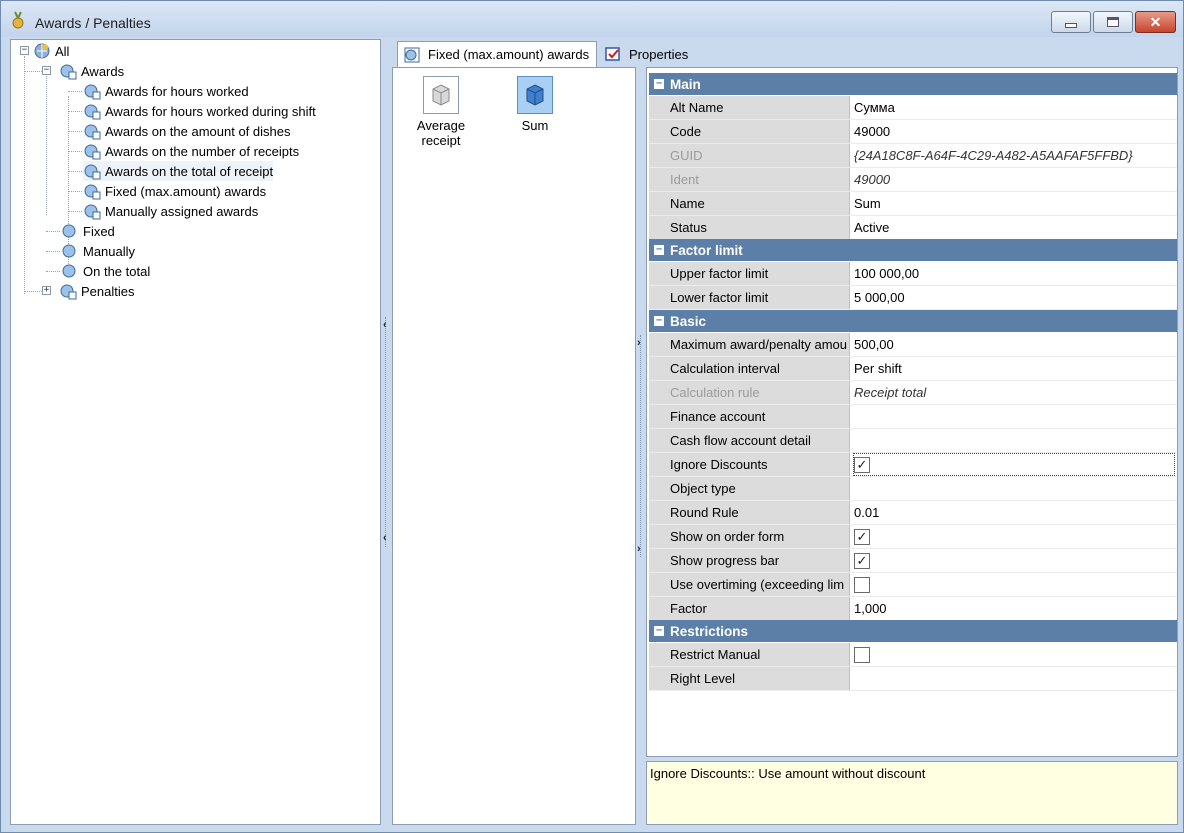 The height and width of the screenshot is (833, 1184). Describe the element at coordinates (1015, 107) in the screenshot. I see `prop-value: Сумма` at that location.